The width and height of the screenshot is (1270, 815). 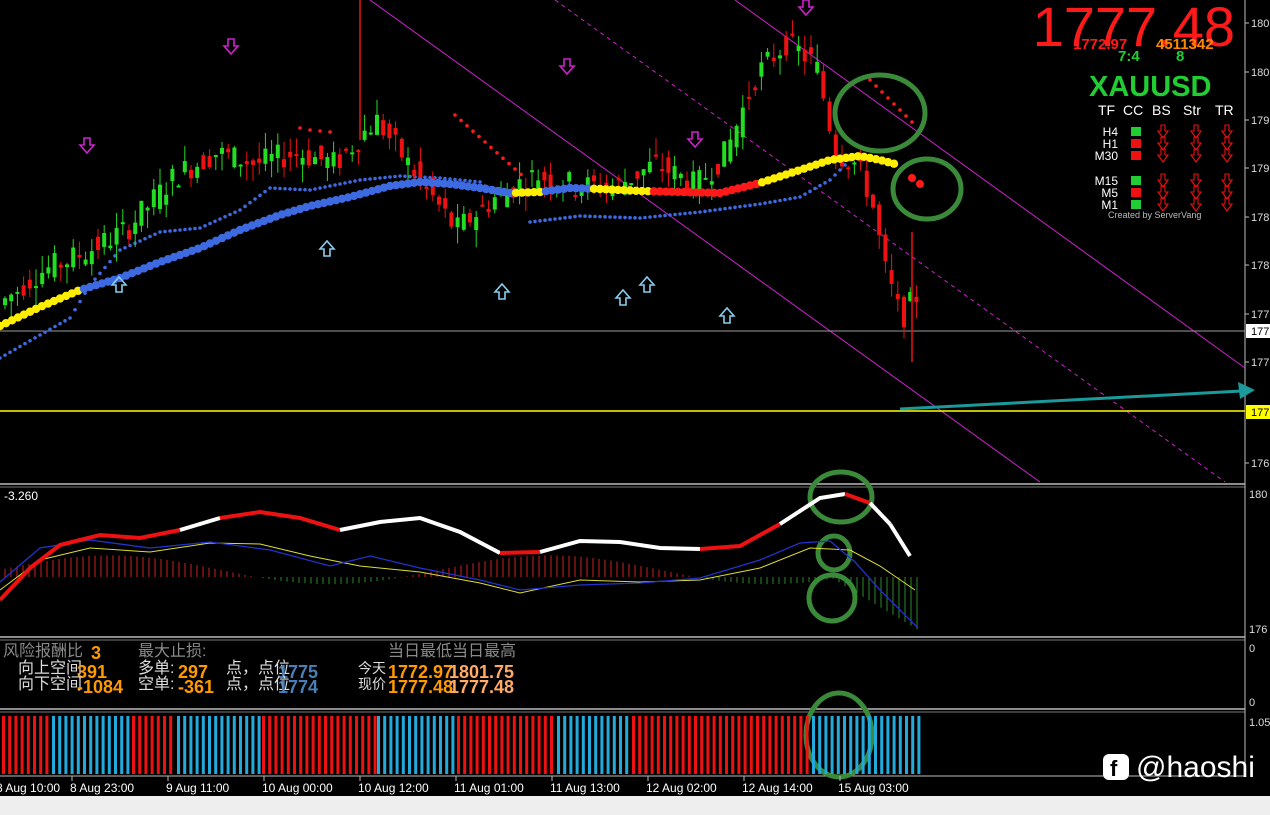 I want to click on short-value: -361, so click(x=196, y=687).